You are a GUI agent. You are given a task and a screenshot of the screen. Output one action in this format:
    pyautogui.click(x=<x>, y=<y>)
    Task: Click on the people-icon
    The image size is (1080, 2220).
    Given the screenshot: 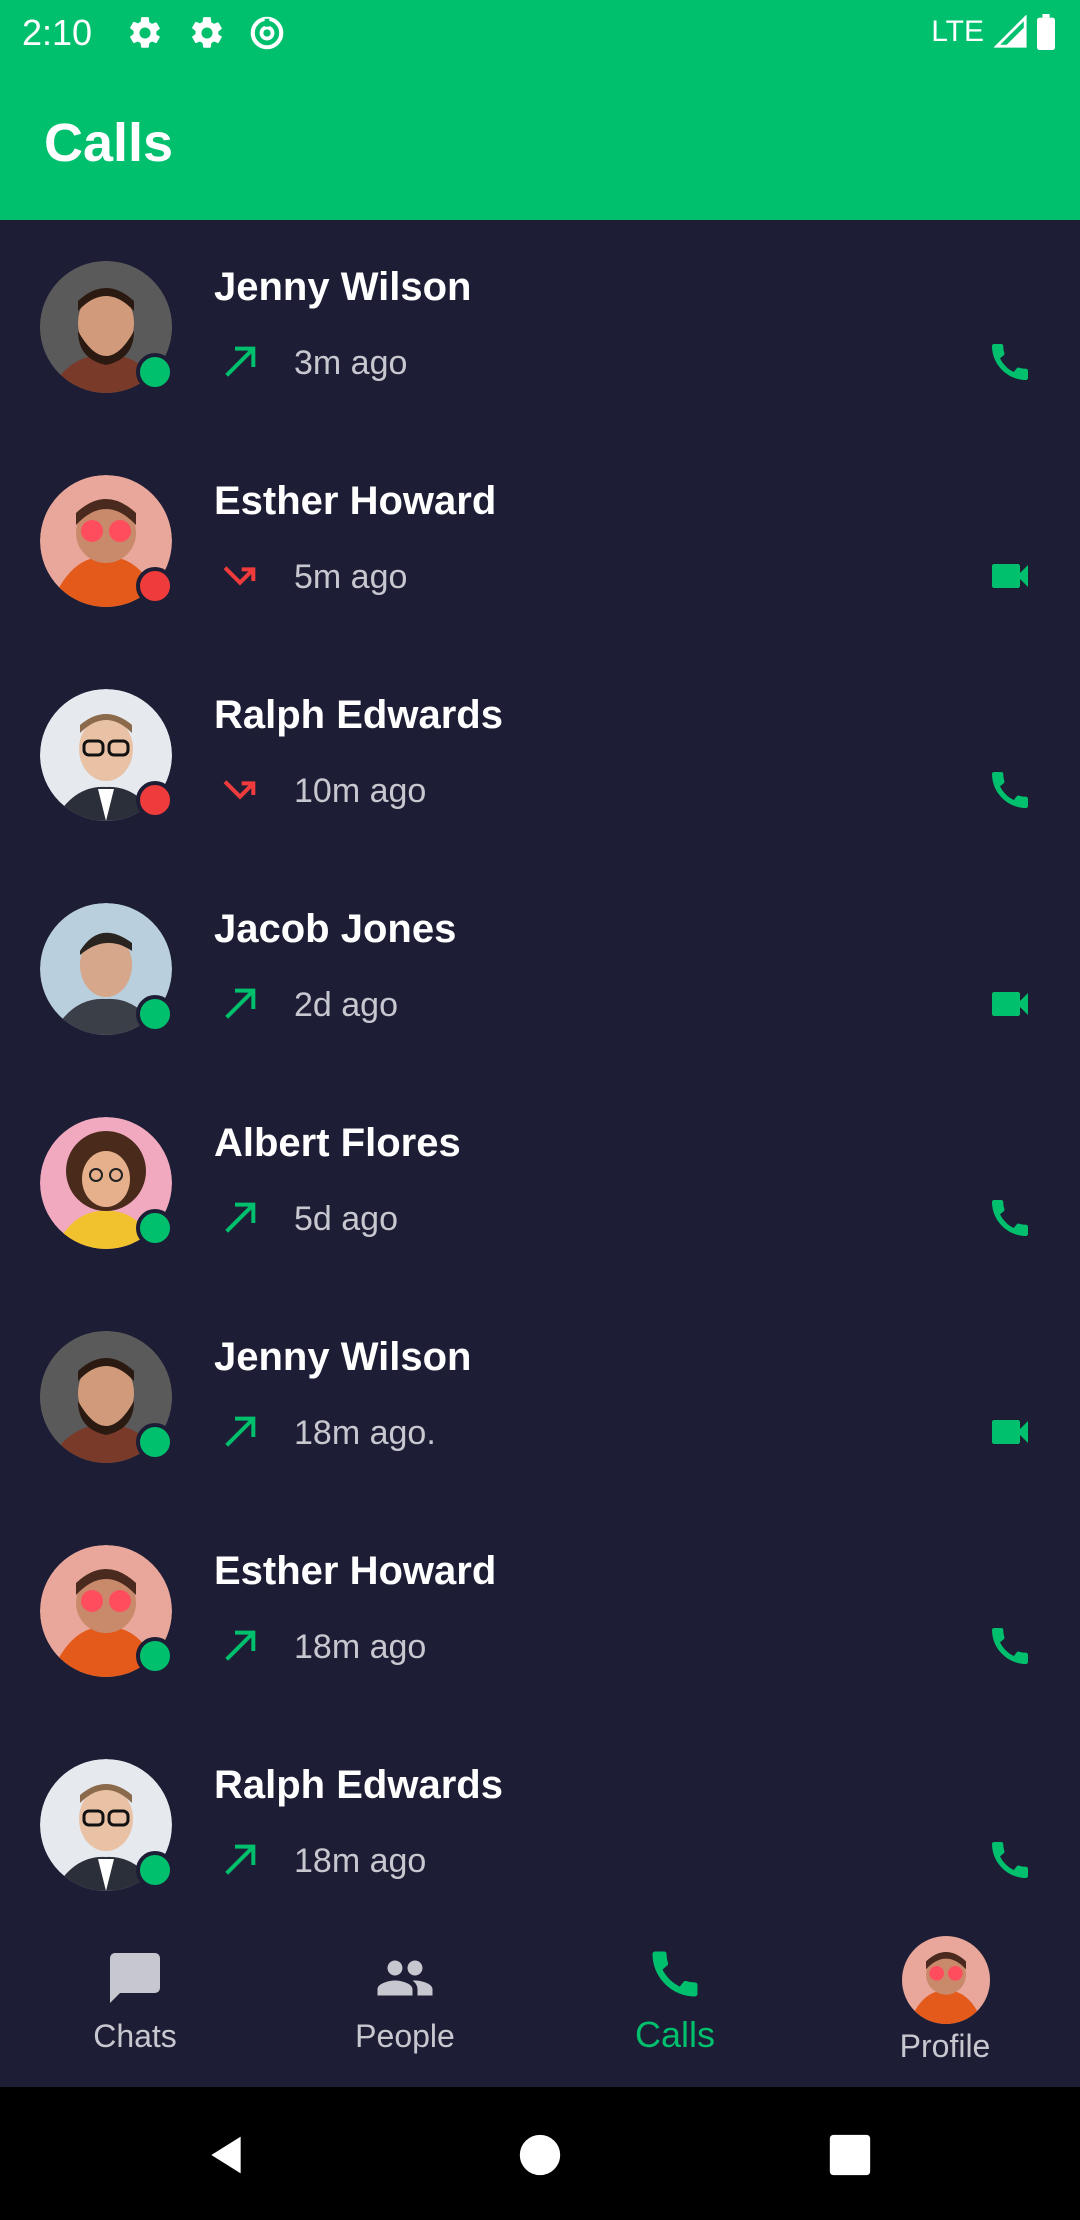 What is the action you would take?
    pyautogui.click(x=405, y=1978)
    